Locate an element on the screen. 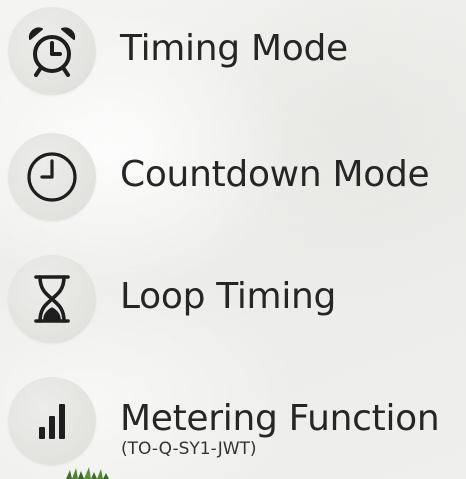 The image size is (466, 479). bar-chart-icon is located at coordinates (52, 421).